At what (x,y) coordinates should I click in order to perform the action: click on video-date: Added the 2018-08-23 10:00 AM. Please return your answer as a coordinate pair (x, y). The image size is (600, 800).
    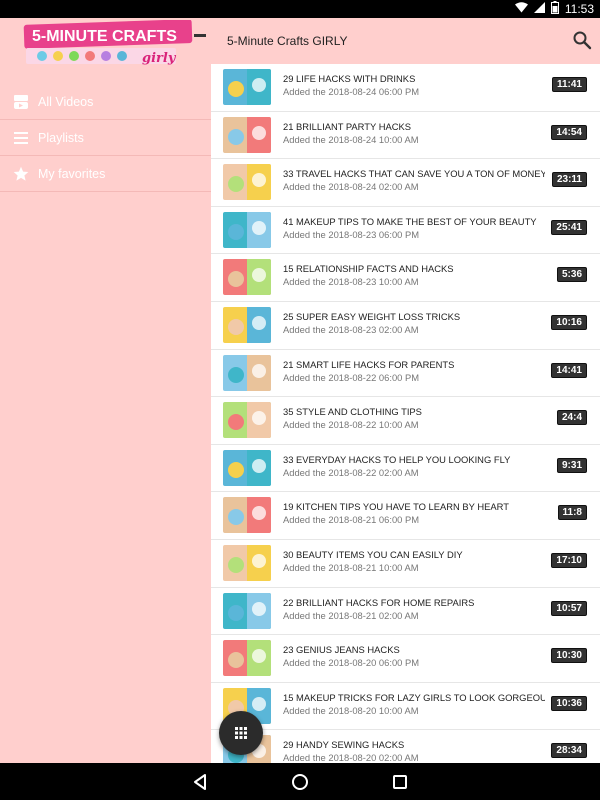
    Looking at the image, I should click on (351, 282).